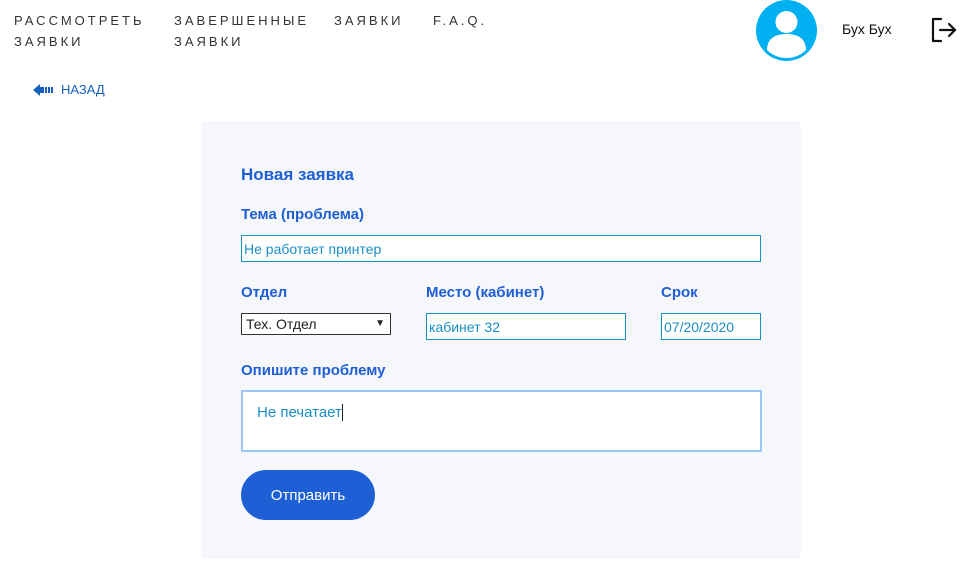 The height and width of the screenshot is (575, 973). Describe the element at coordinates (383, 31) in the screenshot. I see `nav-item-requests: Заявки` at that location.